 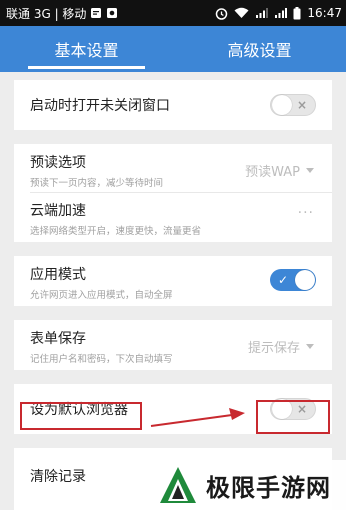 I want to click on watermark: 极限手游网, so click(x=248, y=485).